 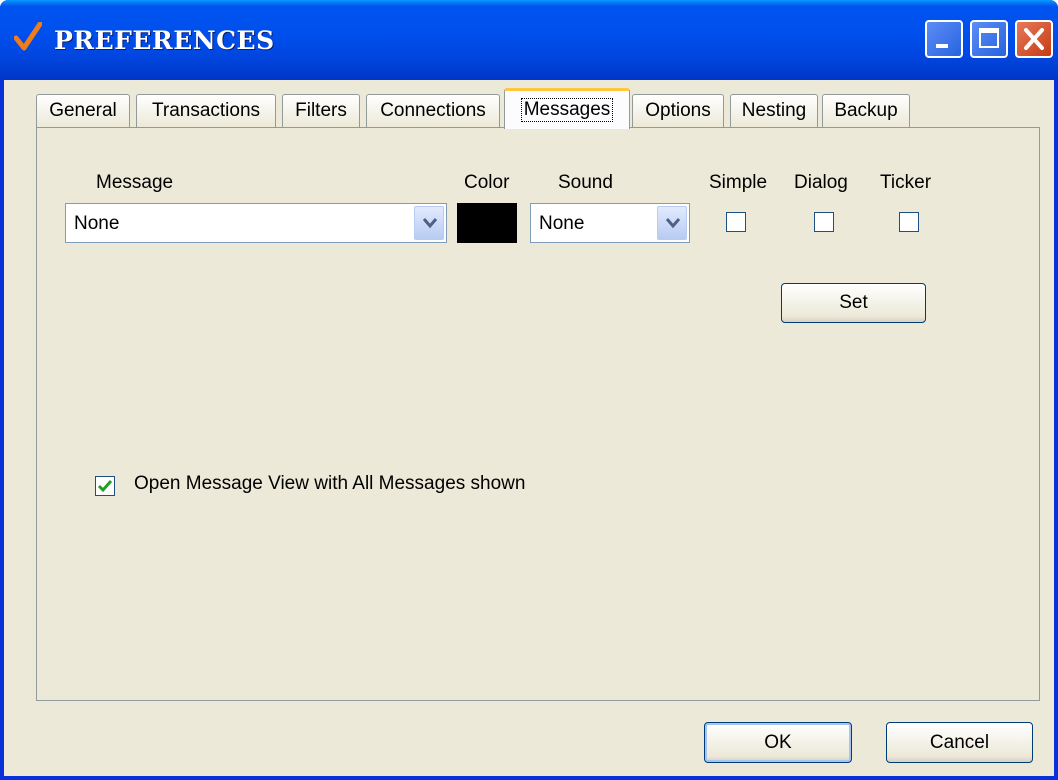 I want to click on message-dropdown-button, so click(x=429, y=223).